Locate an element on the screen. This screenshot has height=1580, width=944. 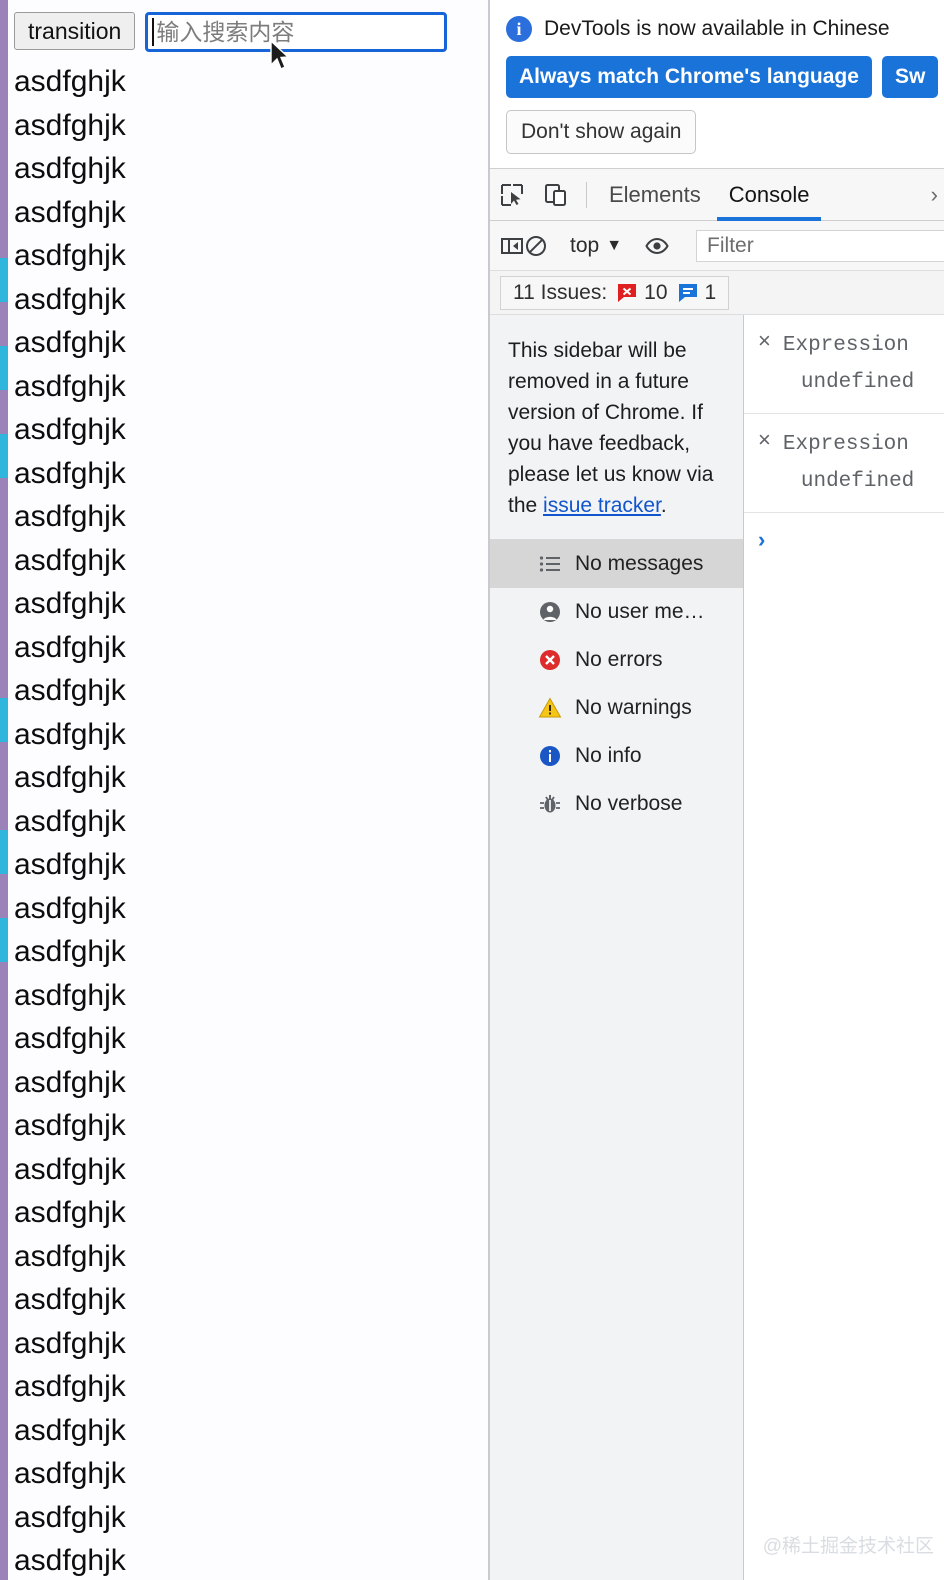
info-issue-icon is located at coordinates (687, 292).